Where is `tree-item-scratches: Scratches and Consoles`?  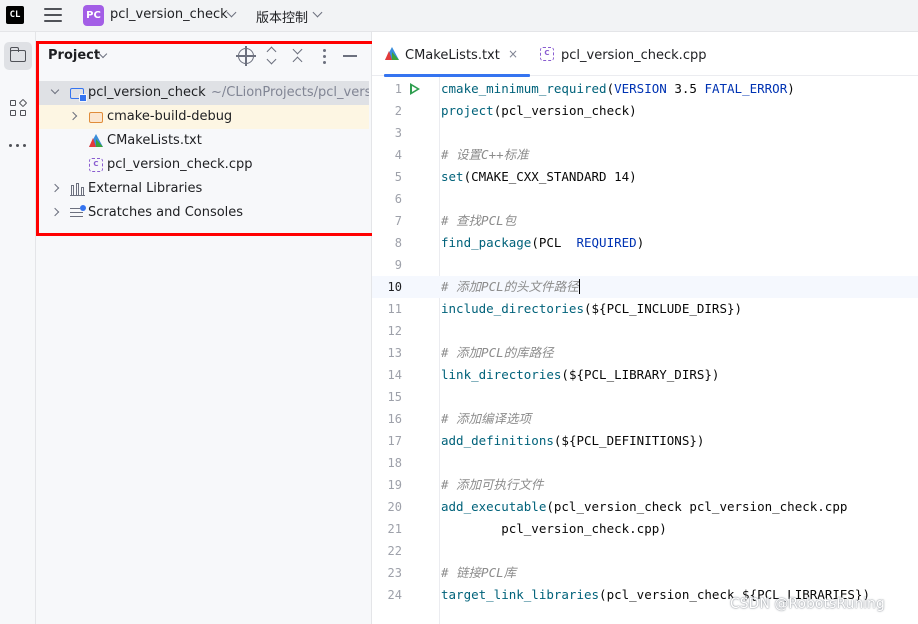 tree-item-scratches: Scratches and Consoles is located at coordinates (202, 213).